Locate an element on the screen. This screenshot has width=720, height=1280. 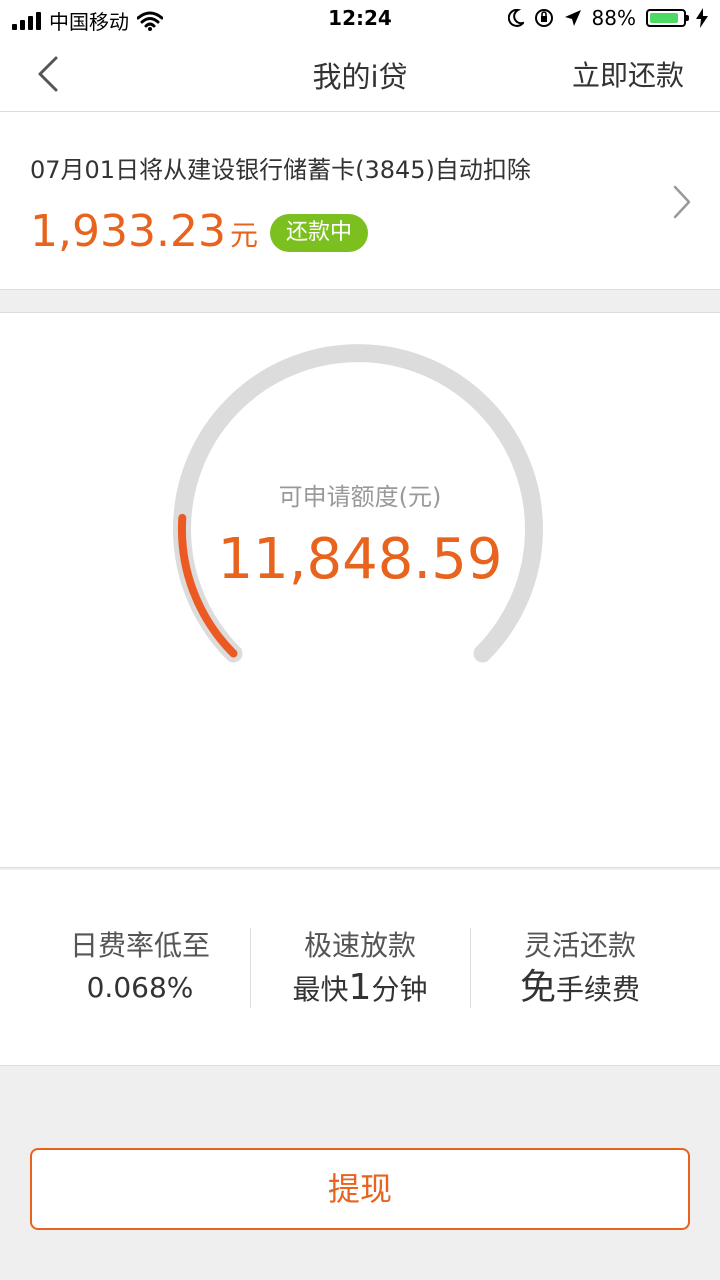
feature-daily-rate: 日费率低至 0.068% is located at coordinates (140, 968).